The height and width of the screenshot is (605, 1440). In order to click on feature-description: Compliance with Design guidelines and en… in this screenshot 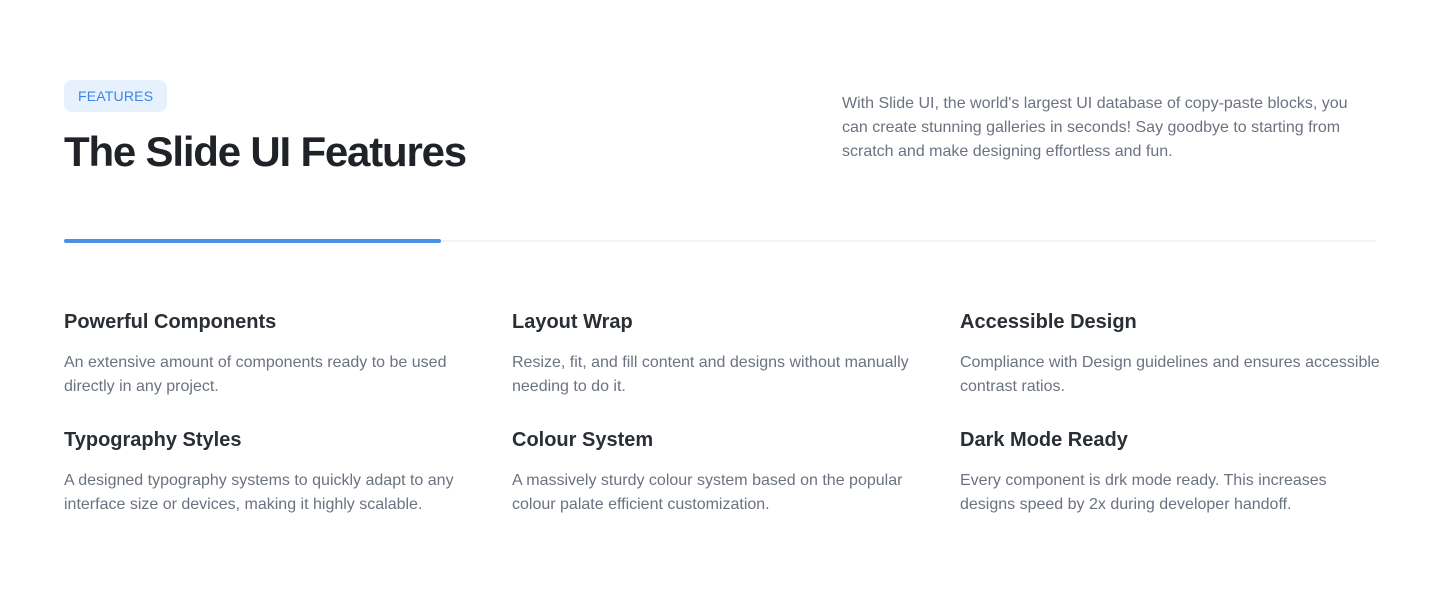, I will do `click(1170, 374)`.